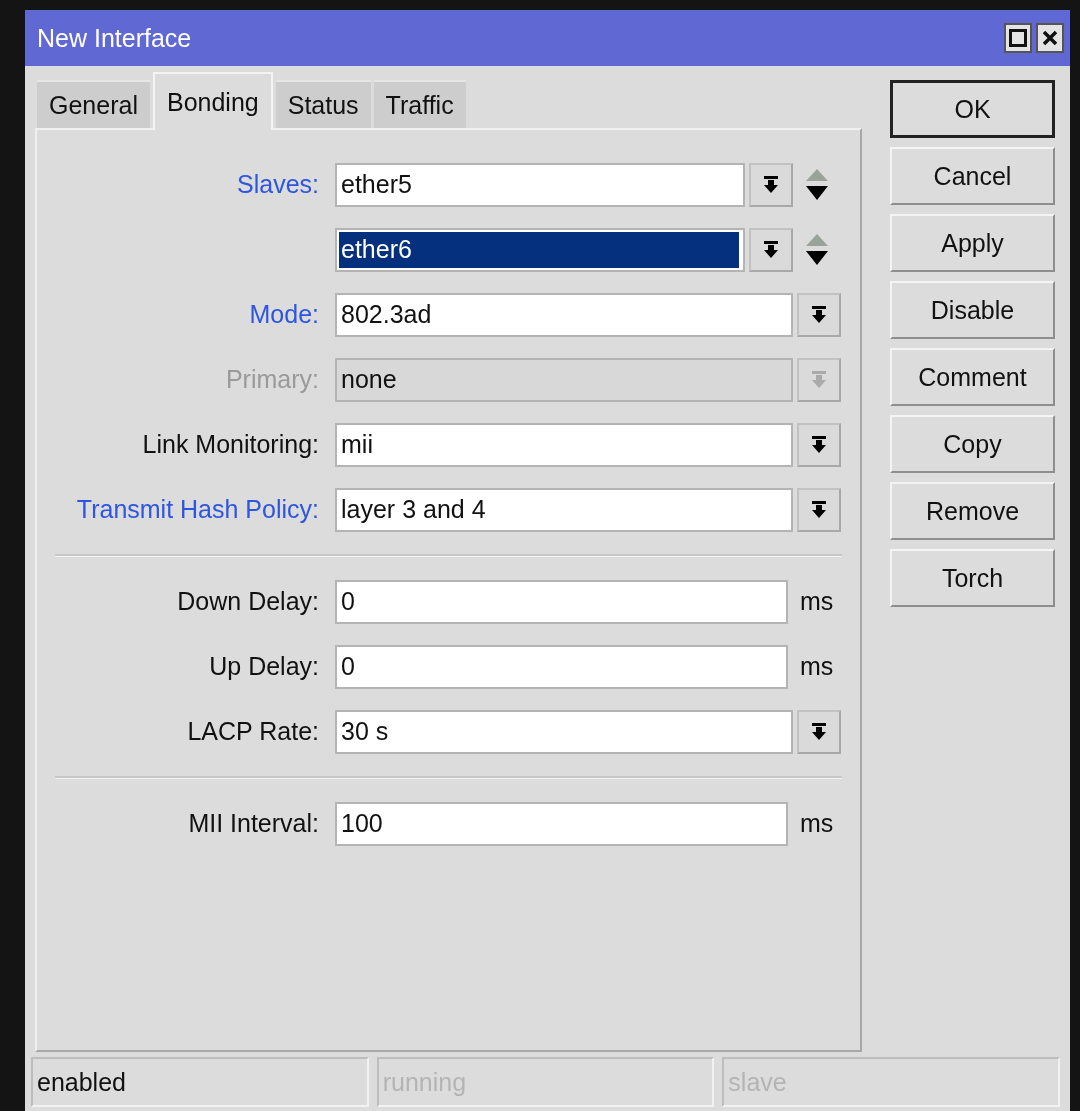 The height and width of the screenshot is (1111, 1080). Describe the element at coordinates (362, 823) in the screenshot. I see `field-value: 100` at that location.